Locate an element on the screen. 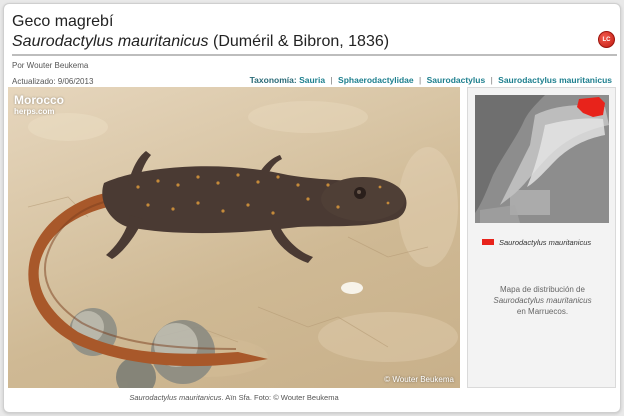  legend-label: Saurodactylus mauritanicus is located at coordinates (545, 242).